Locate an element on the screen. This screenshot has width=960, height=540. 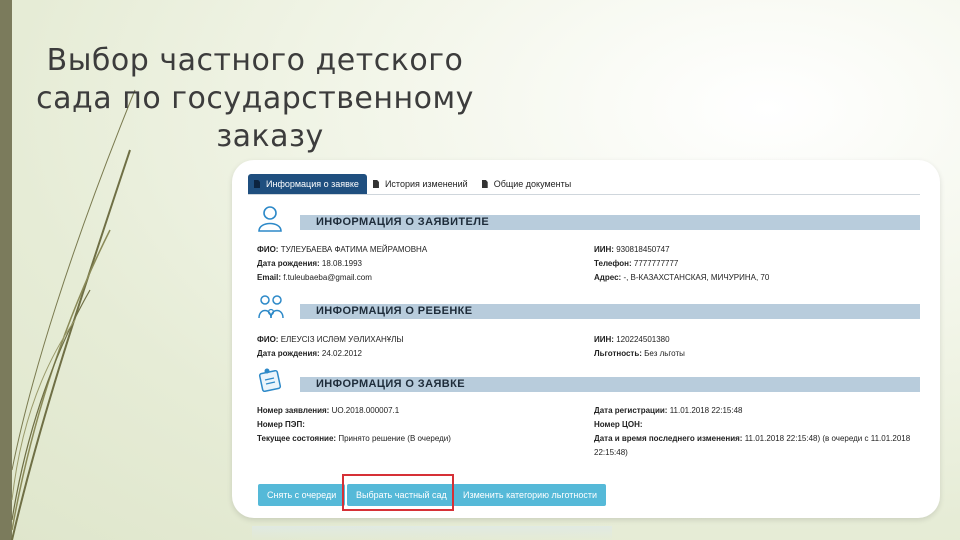
applicant-fio: ФИО: ТУЛЕУБАЕВА ФАТИМА МЕЙРАМОВНА is located at coordinates (342, 249).